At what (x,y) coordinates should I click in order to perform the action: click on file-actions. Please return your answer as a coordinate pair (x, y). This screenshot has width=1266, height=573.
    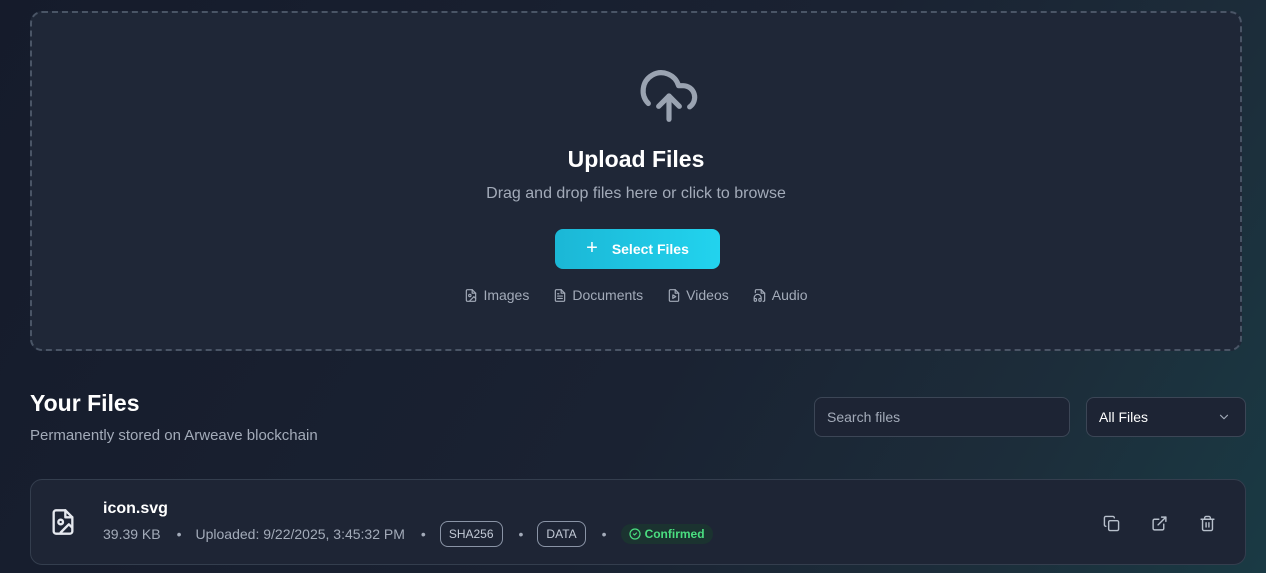
    Looking at the image, I should click on (1159, 523).